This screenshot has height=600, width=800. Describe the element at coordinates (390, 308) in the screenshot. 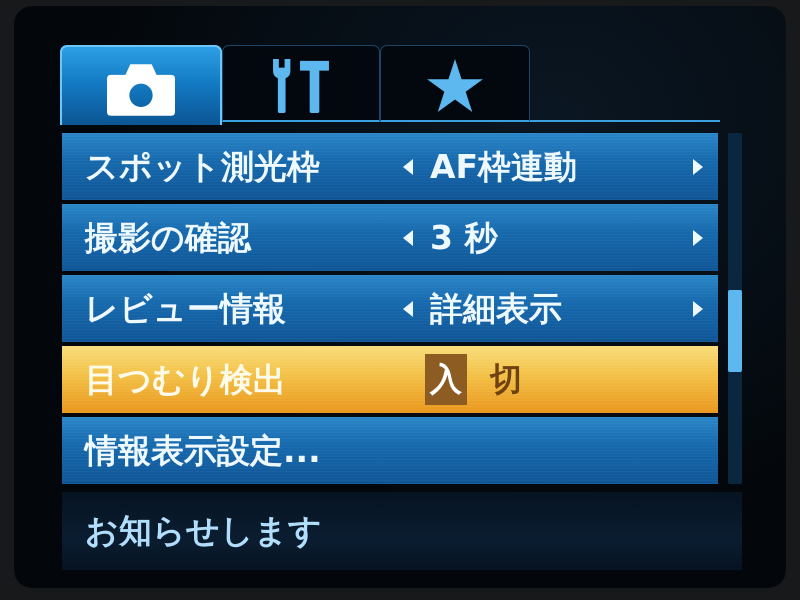

I see `menu-item: レビュー情報 詳細表示` at that location.